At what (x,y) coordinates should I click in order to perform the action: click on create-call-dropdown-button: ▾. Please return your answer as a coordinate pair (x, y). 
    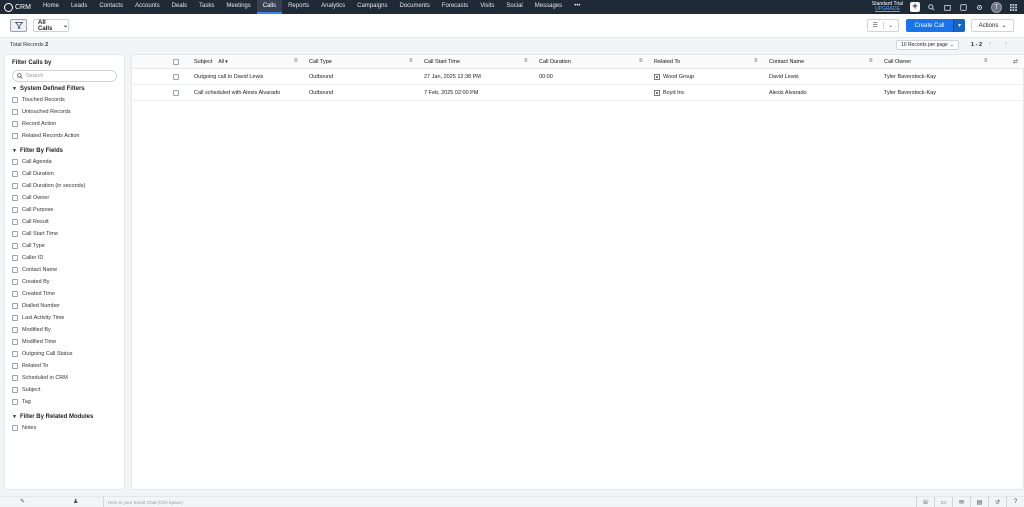
    Looking at the image, I should click on (959, 25).